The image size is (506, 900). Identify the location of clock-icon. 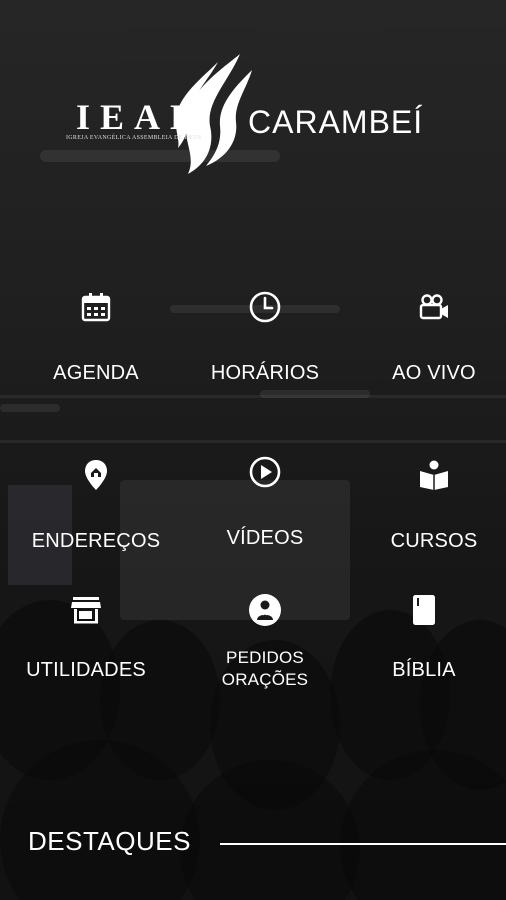
(265, 307).